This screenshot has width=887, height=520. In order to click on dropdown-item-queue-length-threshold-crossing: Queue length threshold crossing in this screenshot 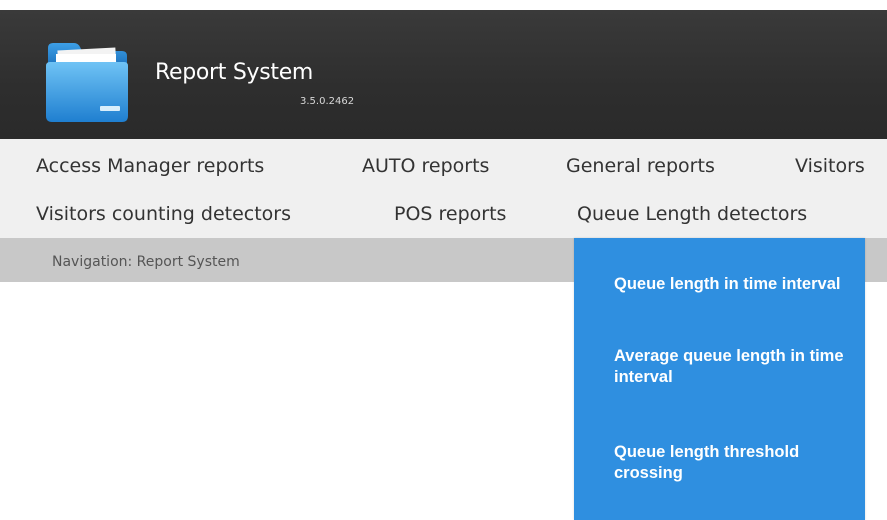, I will do `click(729, 463)`.